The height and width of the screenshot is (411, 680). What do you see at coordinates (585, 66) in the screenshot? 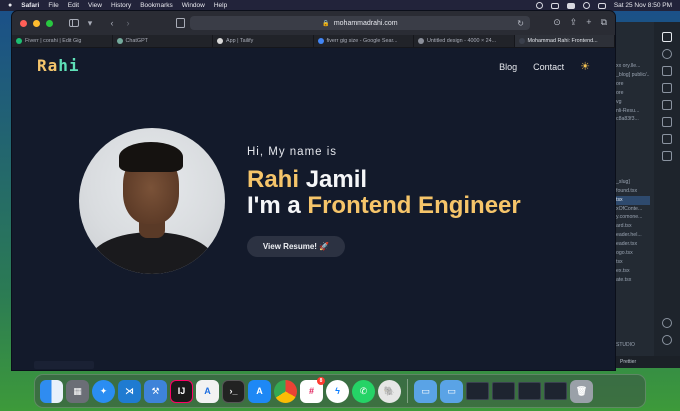
I see `sun-theme-toggle-icon: ☀` at bounding box center [585, 66].